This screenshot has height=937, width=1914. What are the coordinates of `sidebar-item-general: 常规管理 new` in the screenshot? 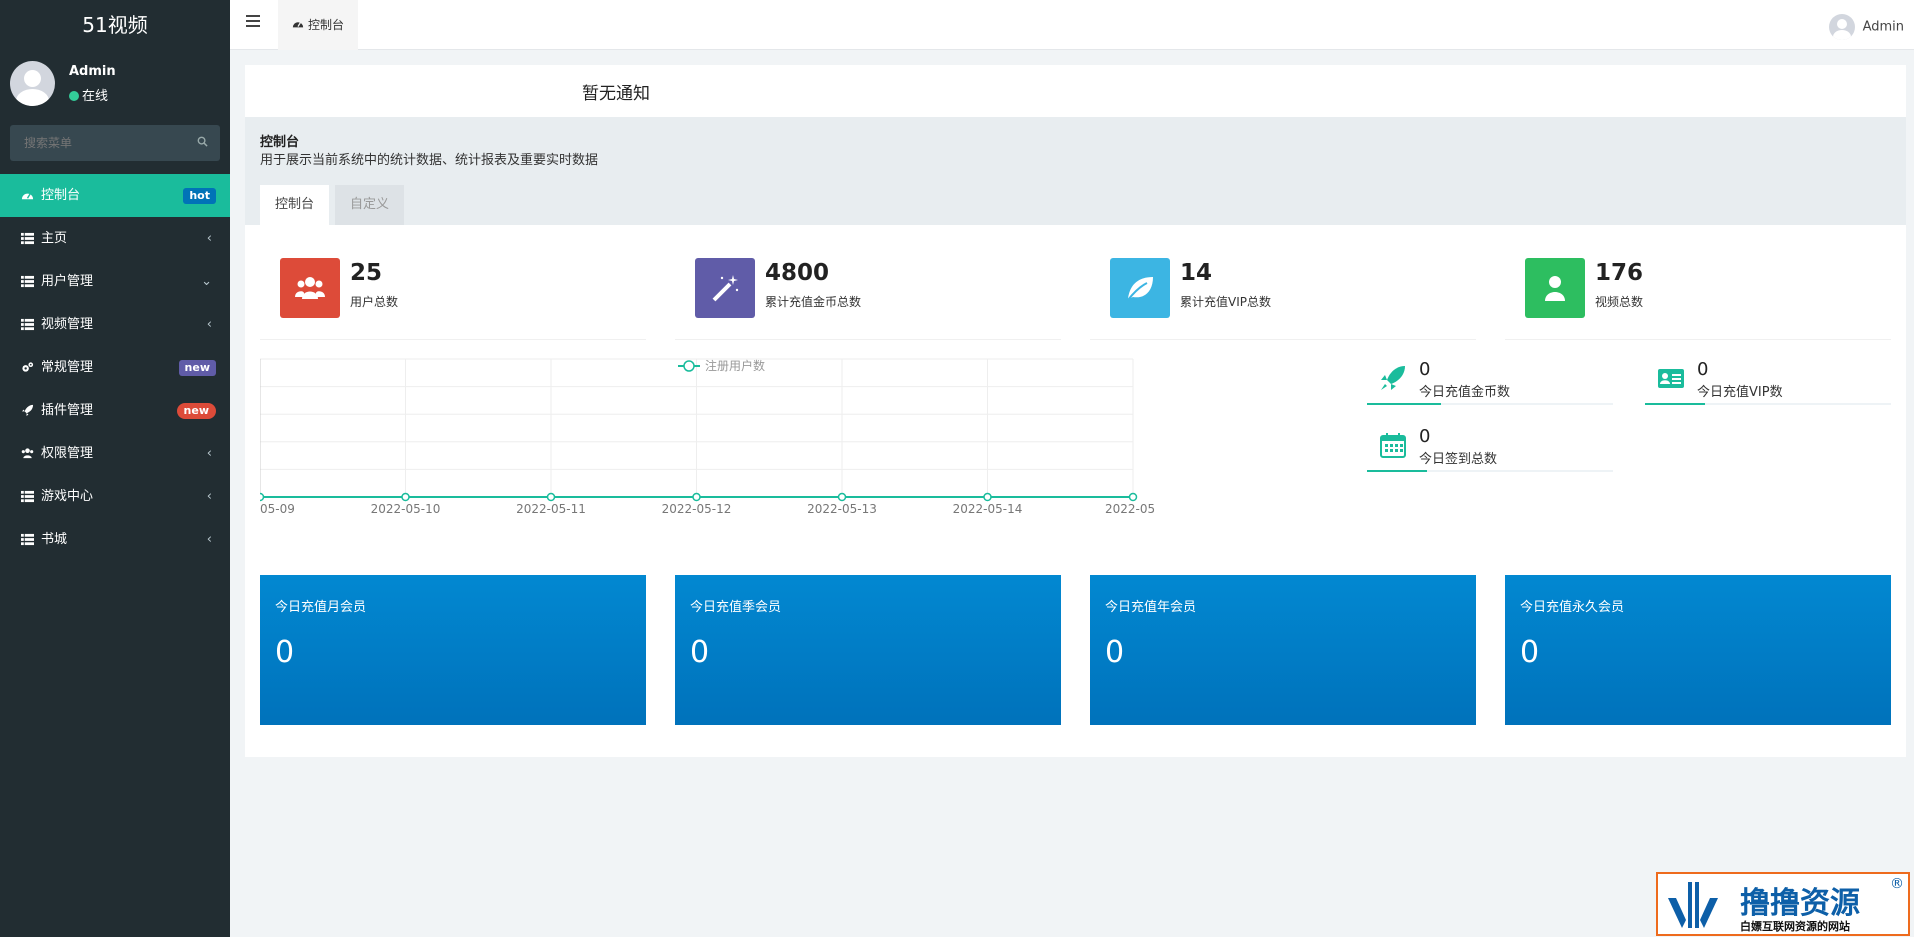 It's located at (115, 367).